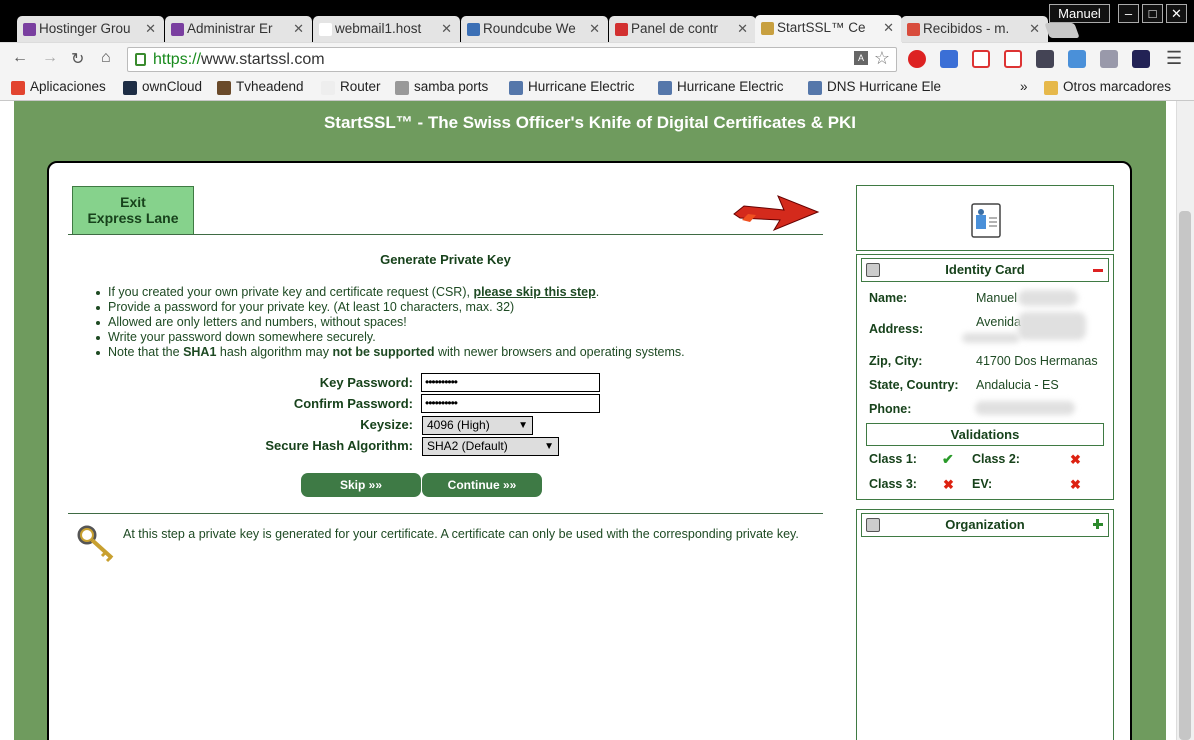  I want to click on menu-icon: ☰, so click(1174, 58).